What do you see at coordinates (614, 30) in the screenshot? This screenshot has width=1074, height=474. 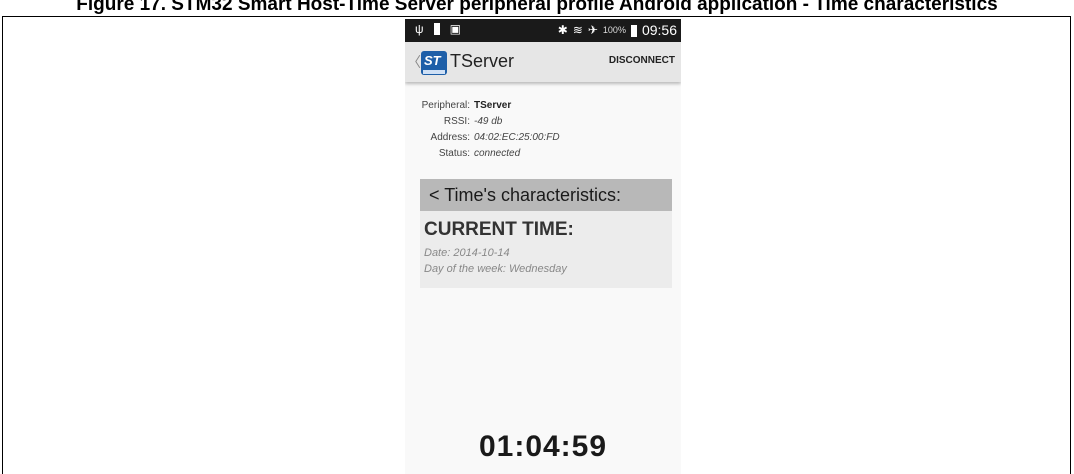 I see `battery-percent: 100%` at bounding box center [614, 30].